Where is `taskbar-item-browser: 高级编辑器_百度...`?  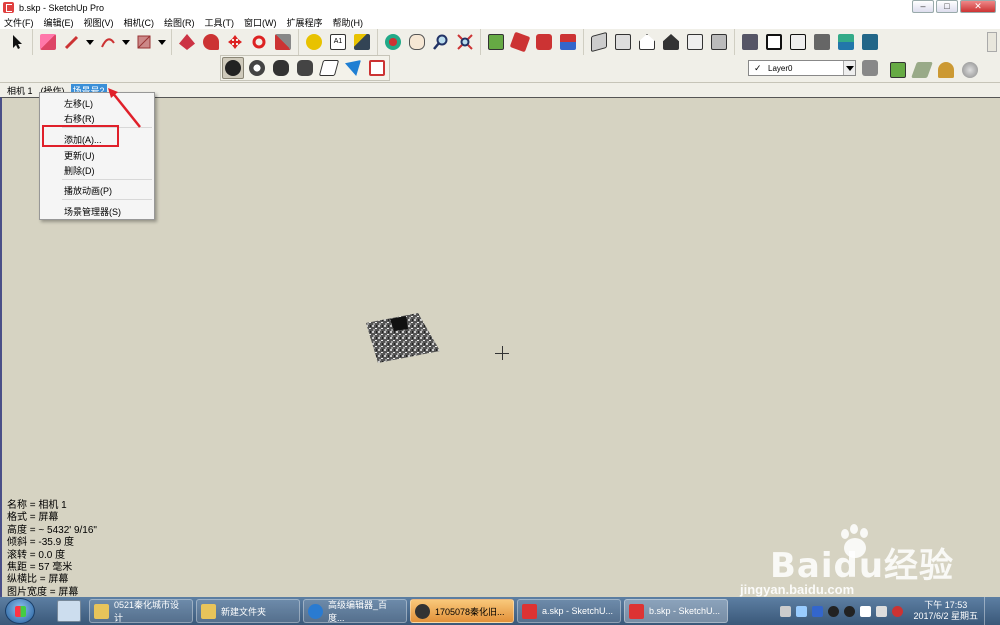
taskbar-item-browser: 高级编辑器_百度... is located at coordinates (355, 611).